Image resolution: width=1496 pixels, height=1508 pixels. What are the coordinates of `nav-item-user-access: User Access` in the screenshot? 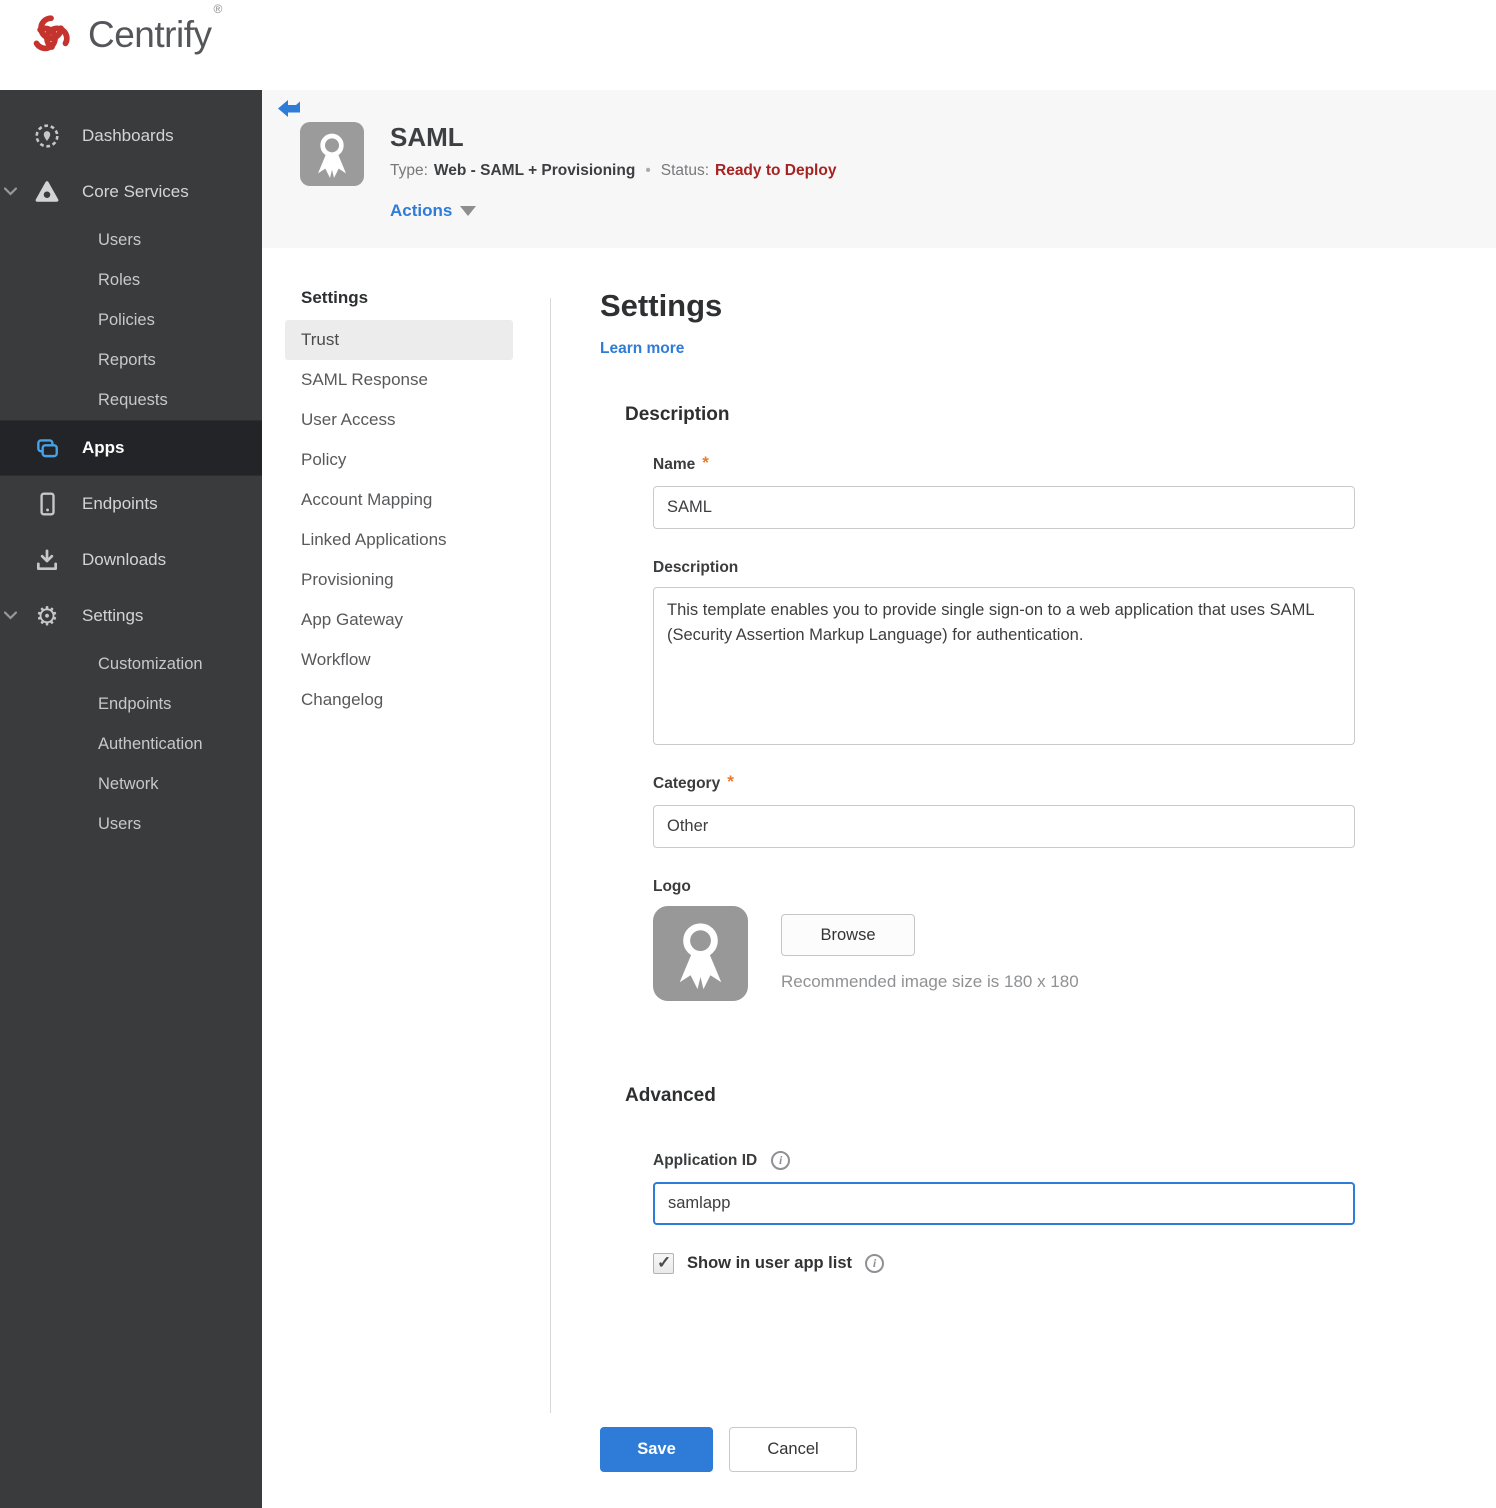 It's located at (399, 420).